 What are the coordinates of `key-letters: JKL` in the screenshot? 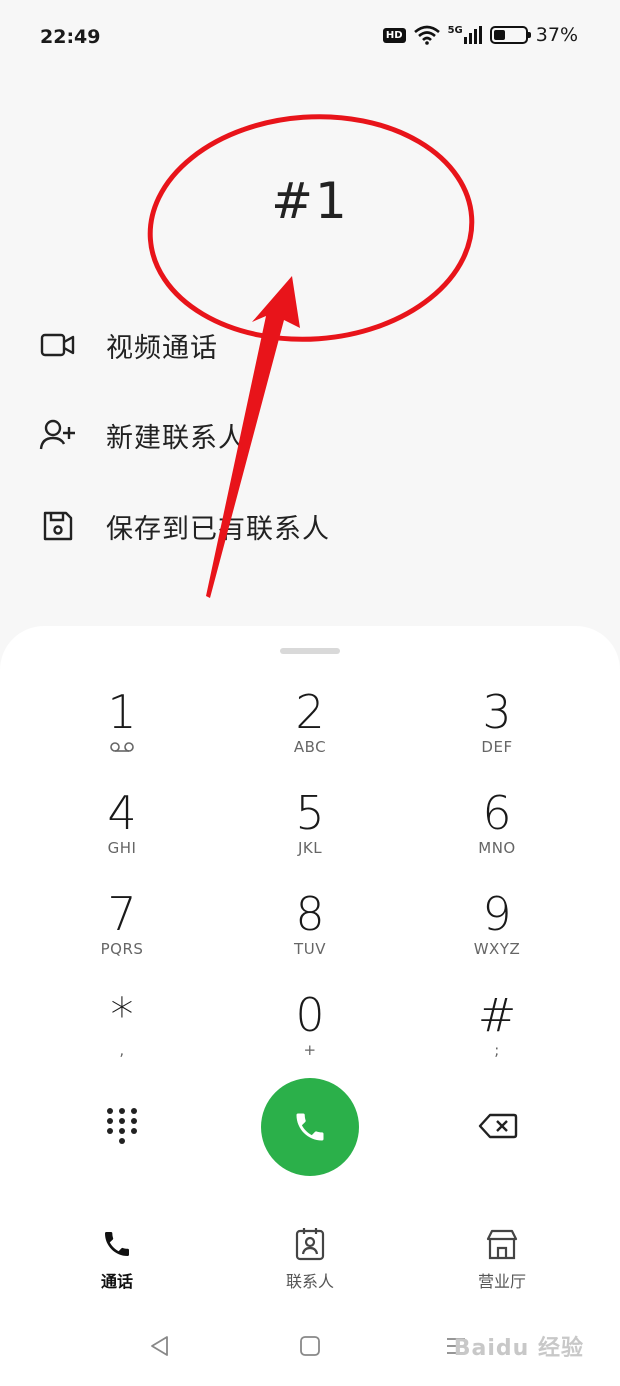 It's located at (310, 848).